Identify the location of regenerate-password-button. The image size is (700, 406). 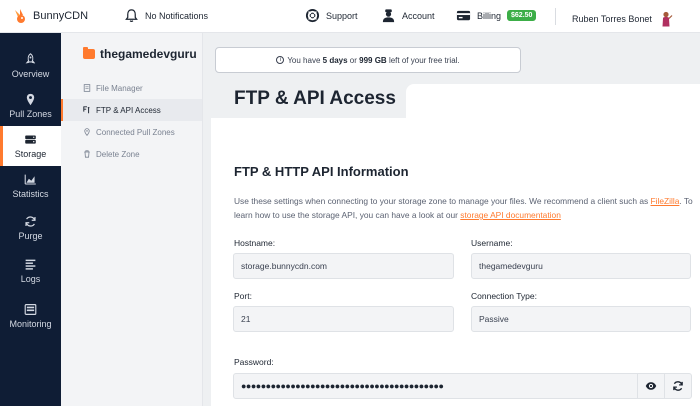
(677, 386).